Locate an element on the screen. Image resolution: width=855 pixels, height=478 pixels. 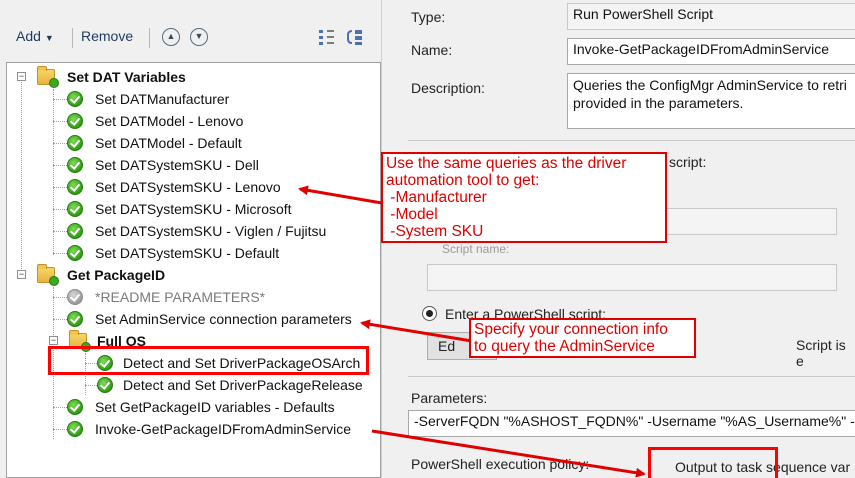
add-label: Add is located at coordinates (28, 36).